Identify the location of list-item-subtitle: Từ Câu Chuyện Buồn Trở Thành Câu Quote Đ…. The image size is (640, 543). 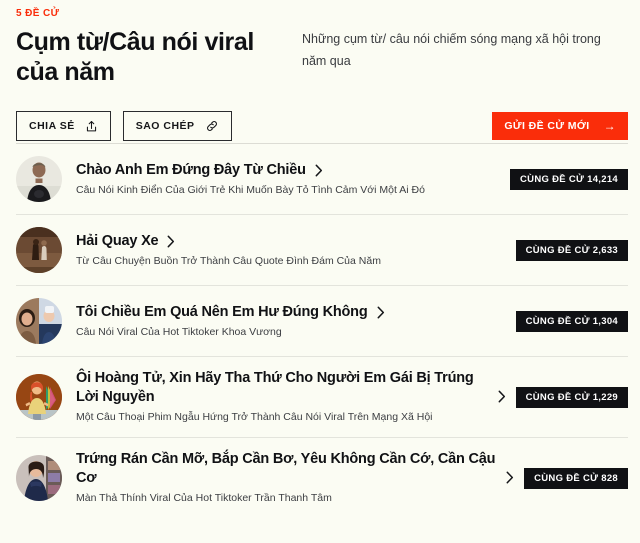
(228, 260).